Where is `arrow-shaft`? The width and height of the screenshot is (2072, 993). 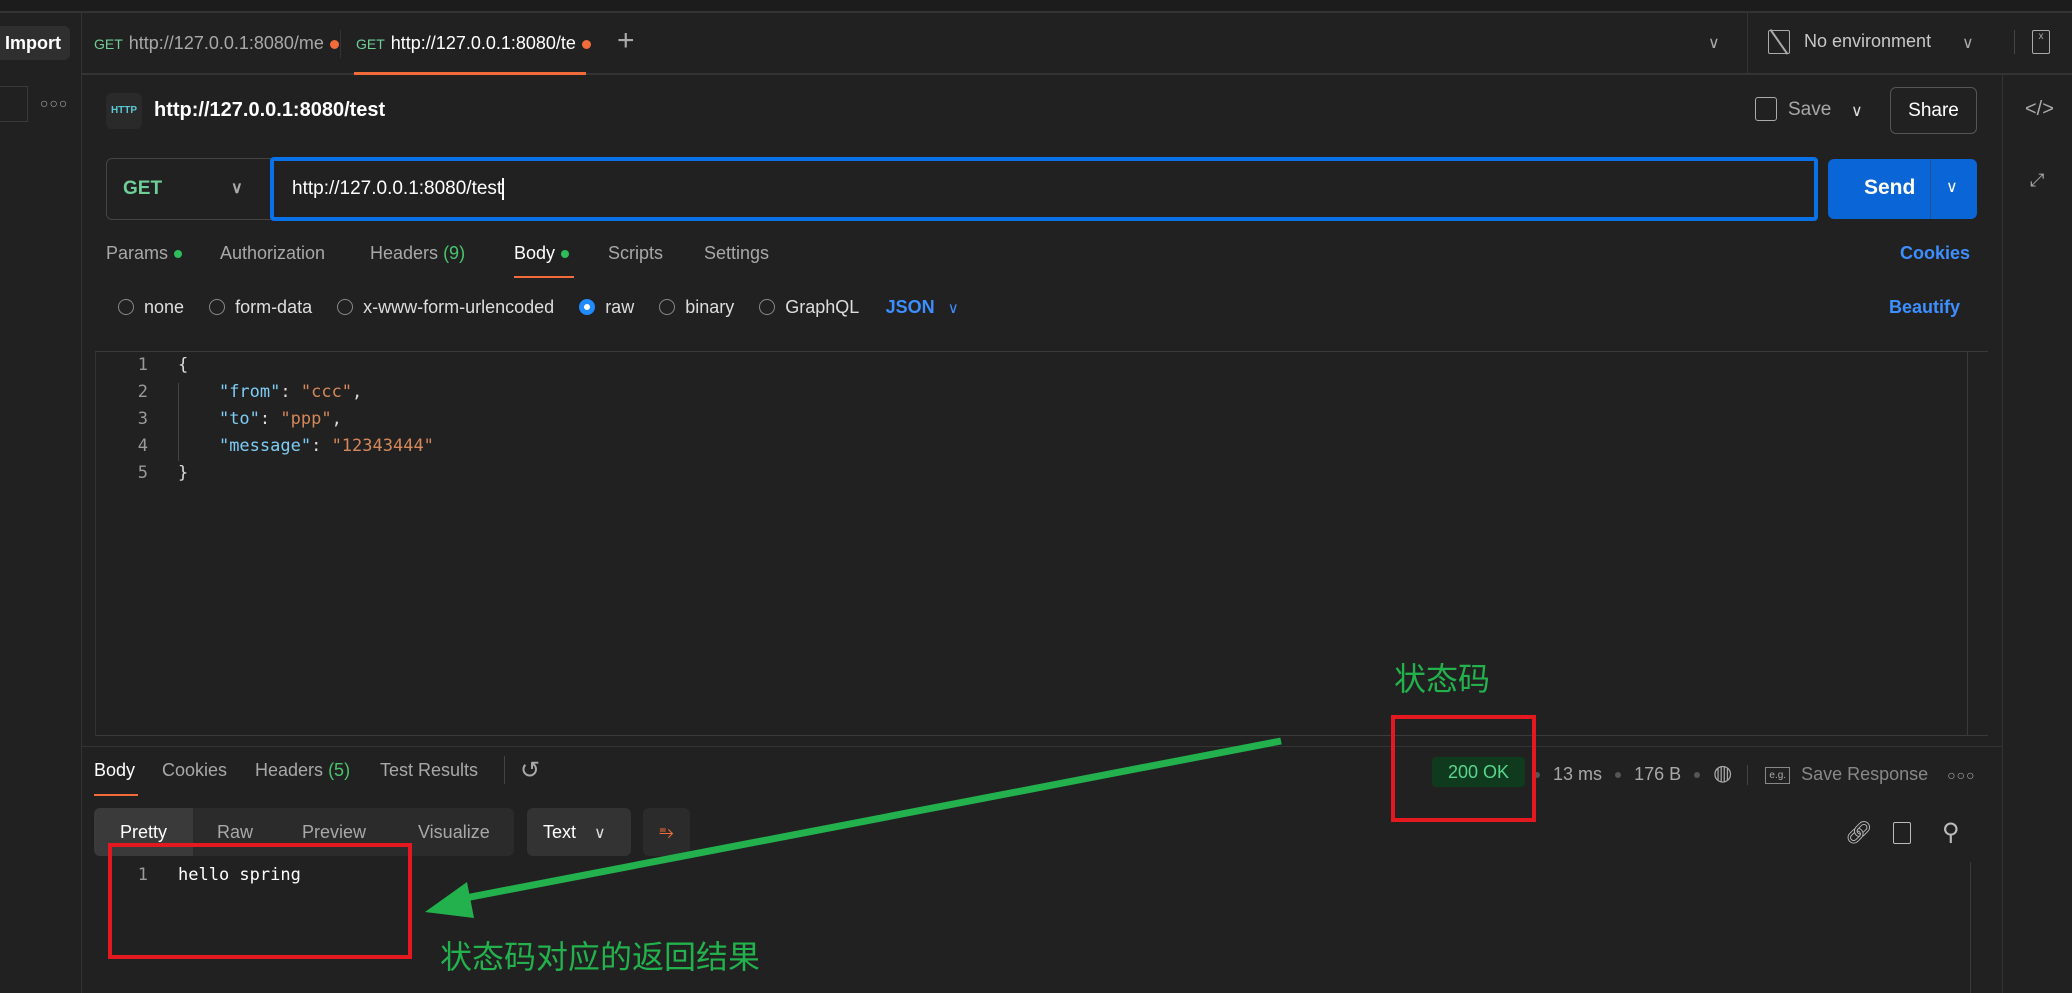 arrow-shaft is located at coordinates (868, 820).